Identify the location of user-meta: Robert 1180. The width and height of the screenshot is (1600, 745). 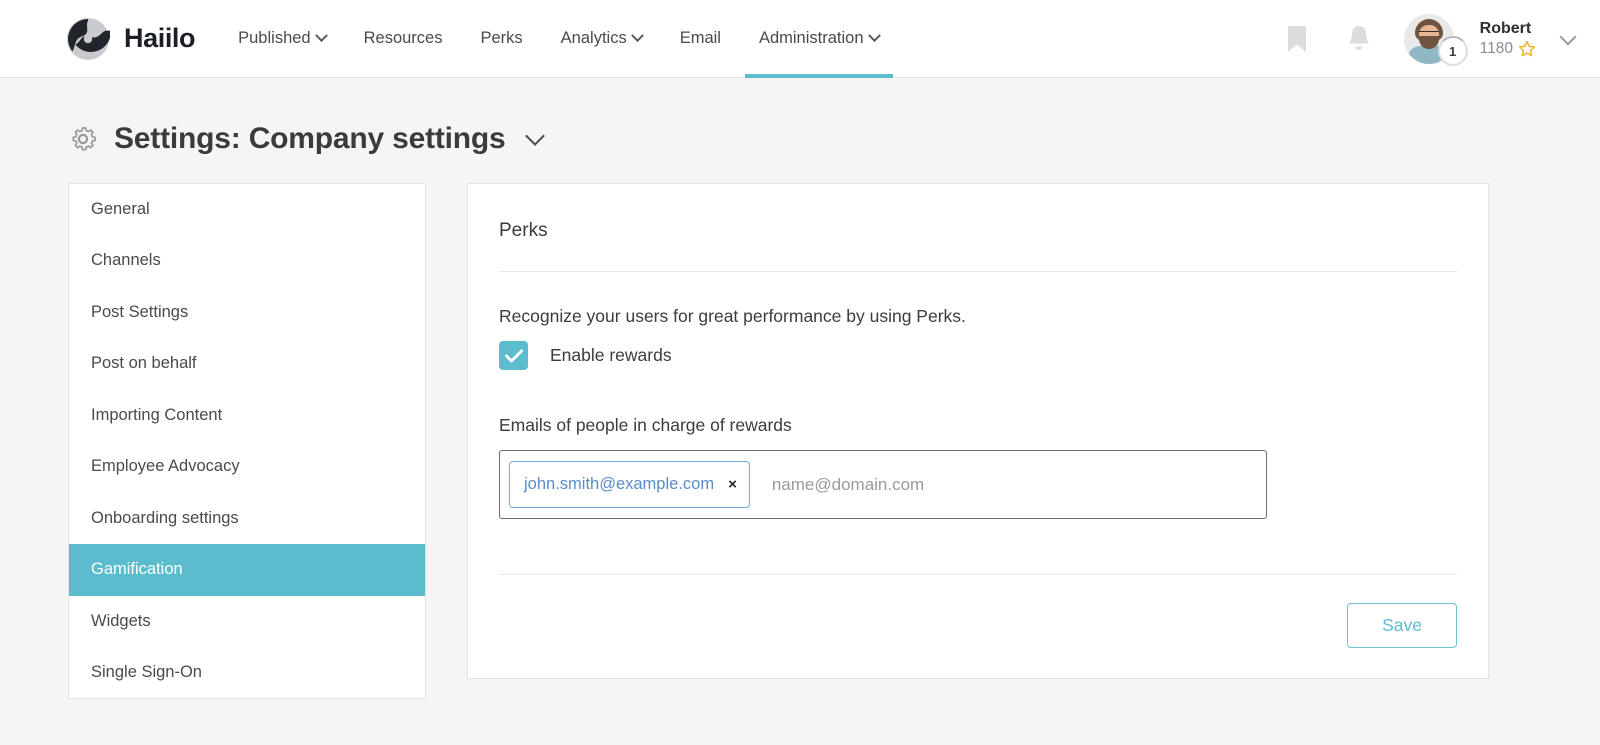
(1508, 38).